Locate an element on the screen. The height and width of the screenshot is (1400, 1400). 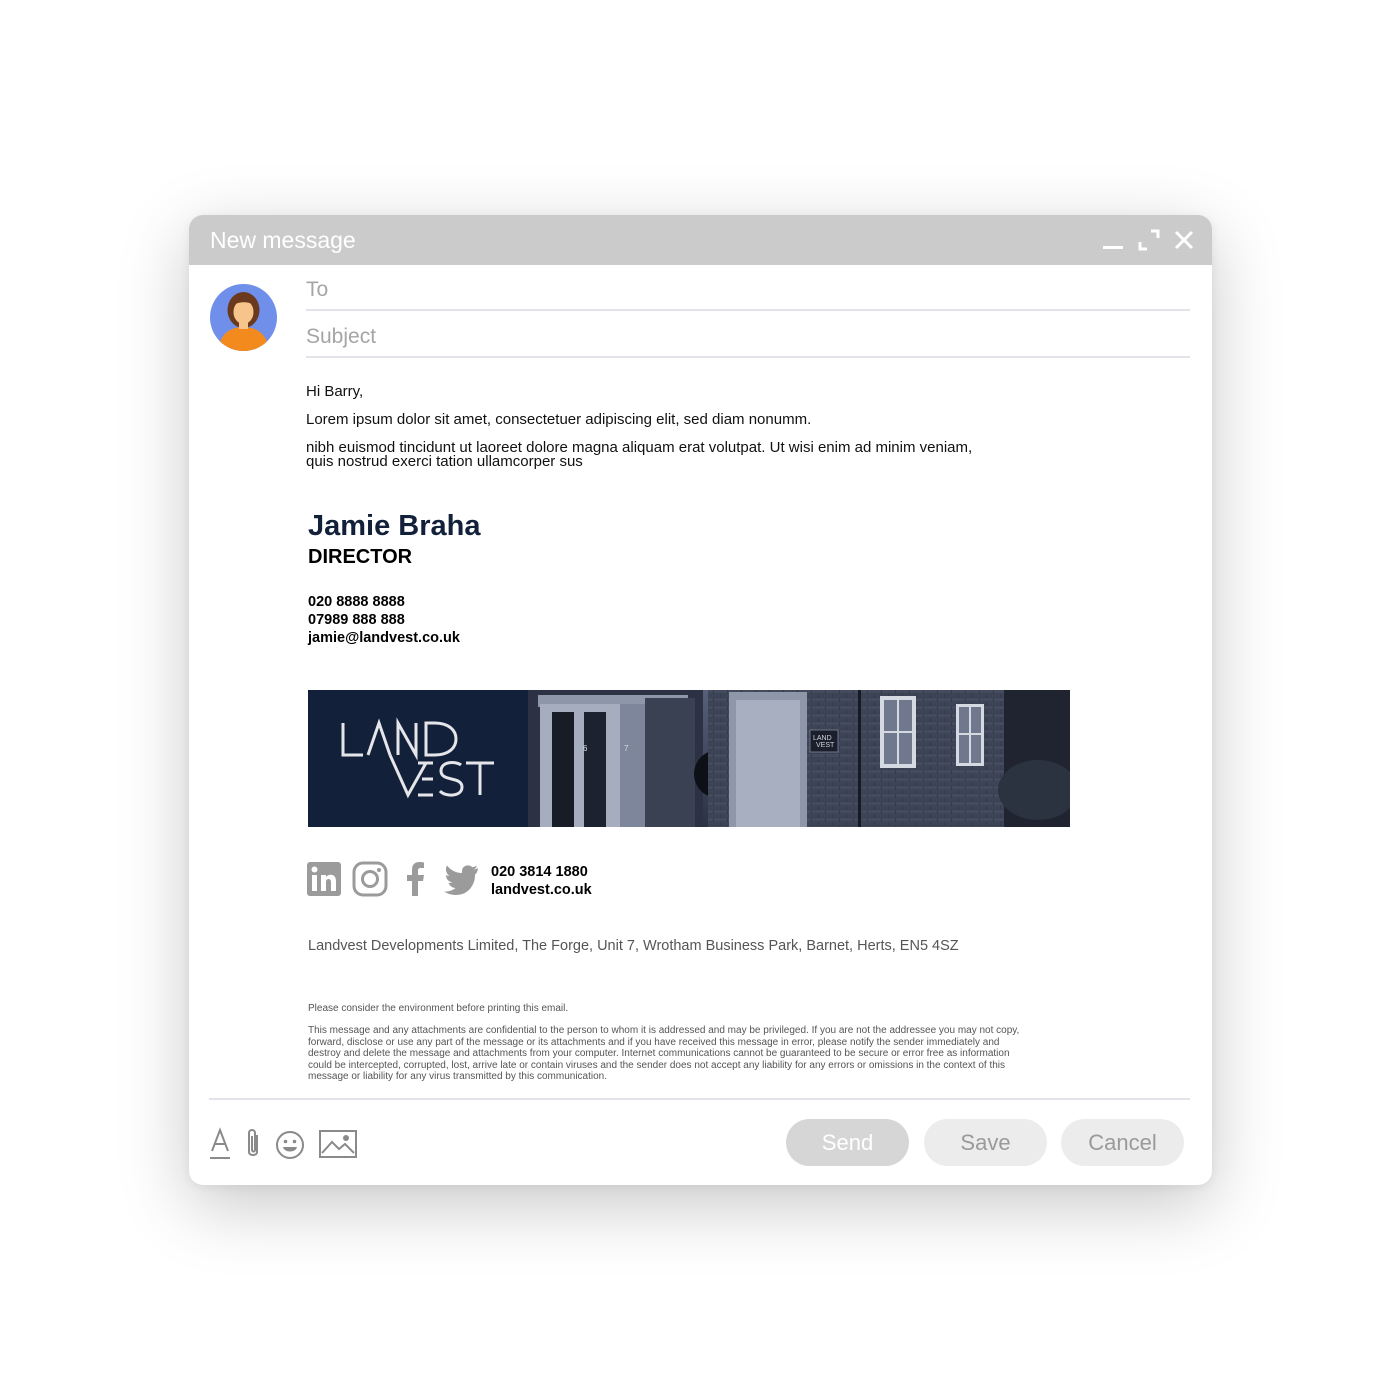
door-number: 7 is located at coordinates (626, 748).